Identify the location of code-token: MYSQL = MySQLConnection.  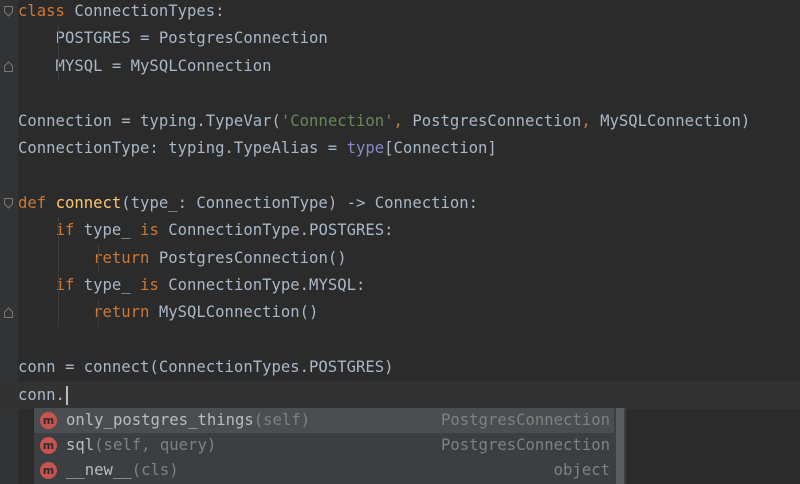
(145, 65).